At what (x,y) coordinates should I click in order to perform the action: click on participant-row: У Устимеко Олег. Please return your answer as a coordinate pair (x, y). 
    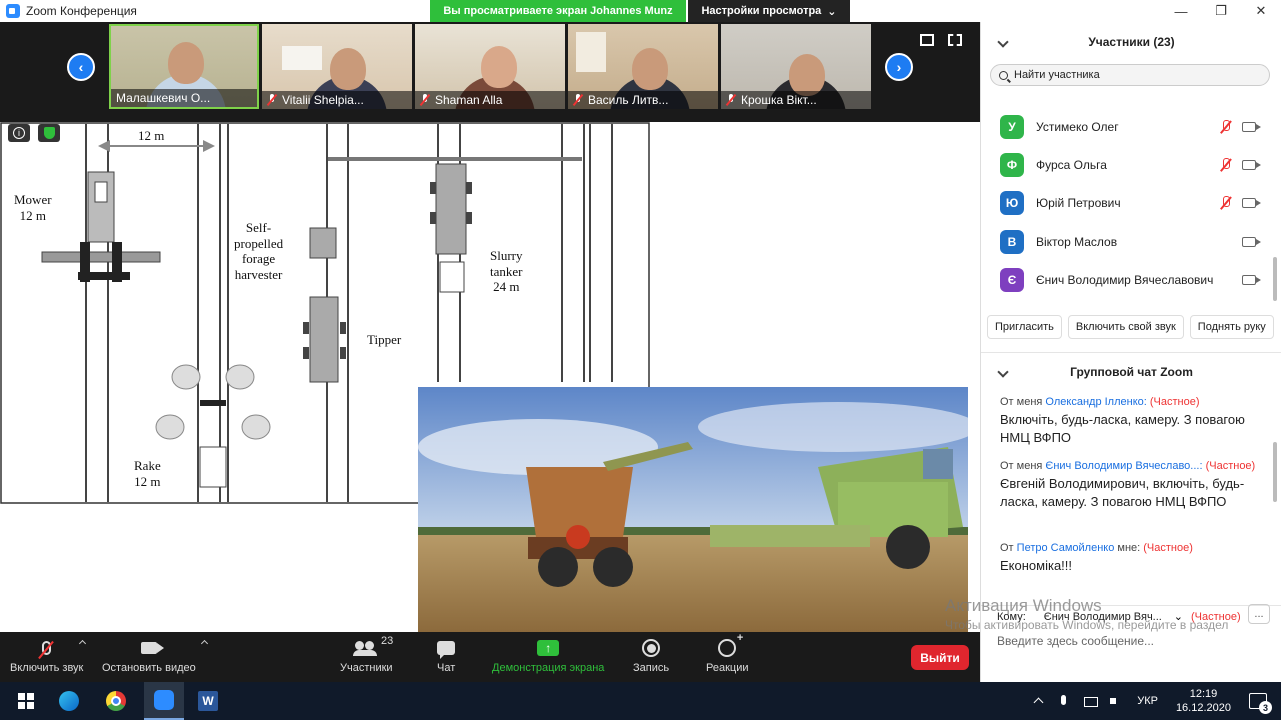
    Looking at the image, I should click on (1126, 127).